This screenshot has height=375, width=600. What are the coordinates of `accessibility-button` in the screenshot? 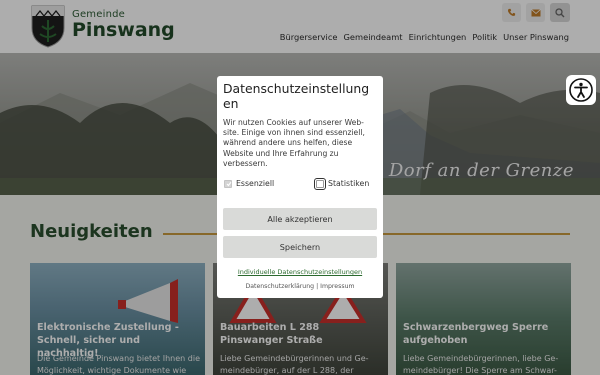 It's located at (581, 90).